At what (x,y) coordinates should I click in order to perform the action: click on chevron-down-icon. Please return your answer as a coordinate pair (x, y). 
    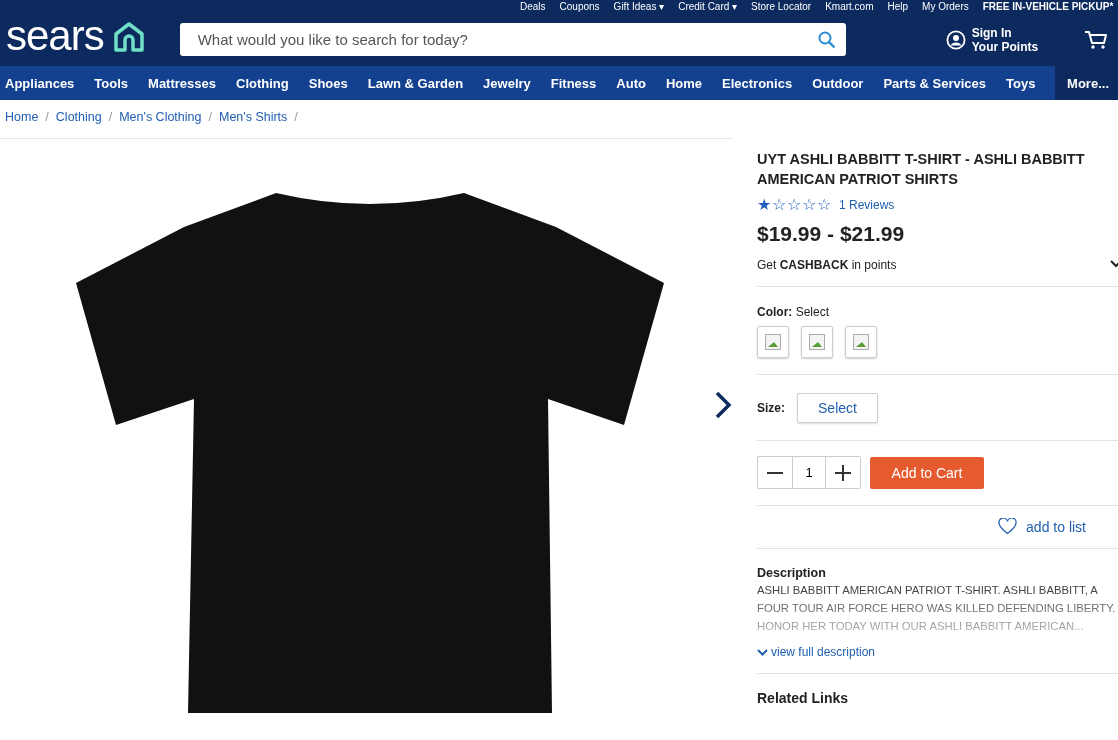
    Looking at the image, I should click on (762, 652).